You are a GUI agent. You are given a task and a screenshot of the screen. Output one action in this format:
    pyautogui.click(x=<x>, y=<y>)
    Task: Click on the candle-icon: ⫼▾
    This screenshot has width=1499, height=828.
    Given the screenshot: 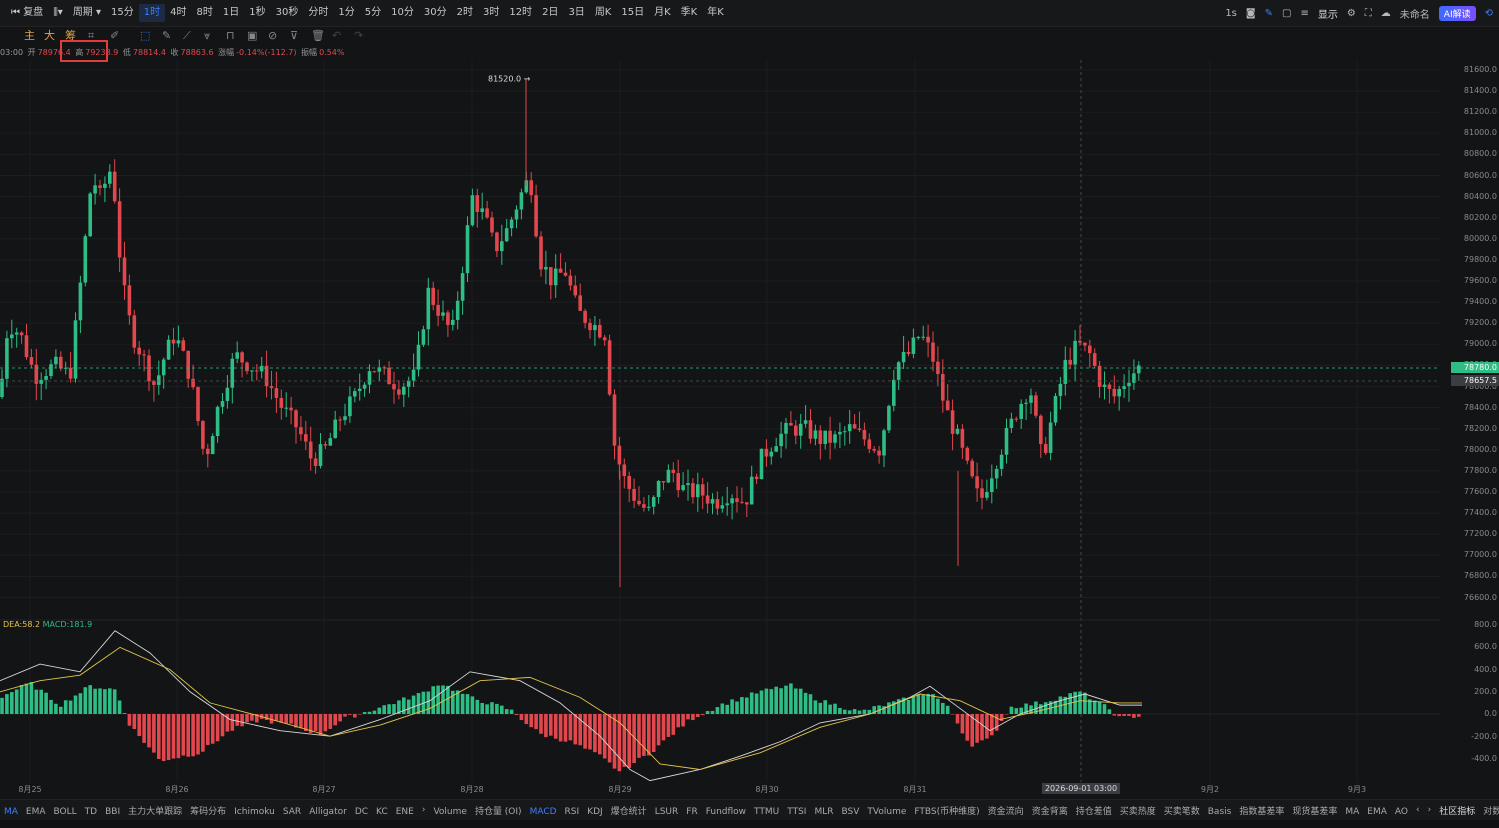 What is the action you would take?
    pyautogui.click(x=58, y=13)
    